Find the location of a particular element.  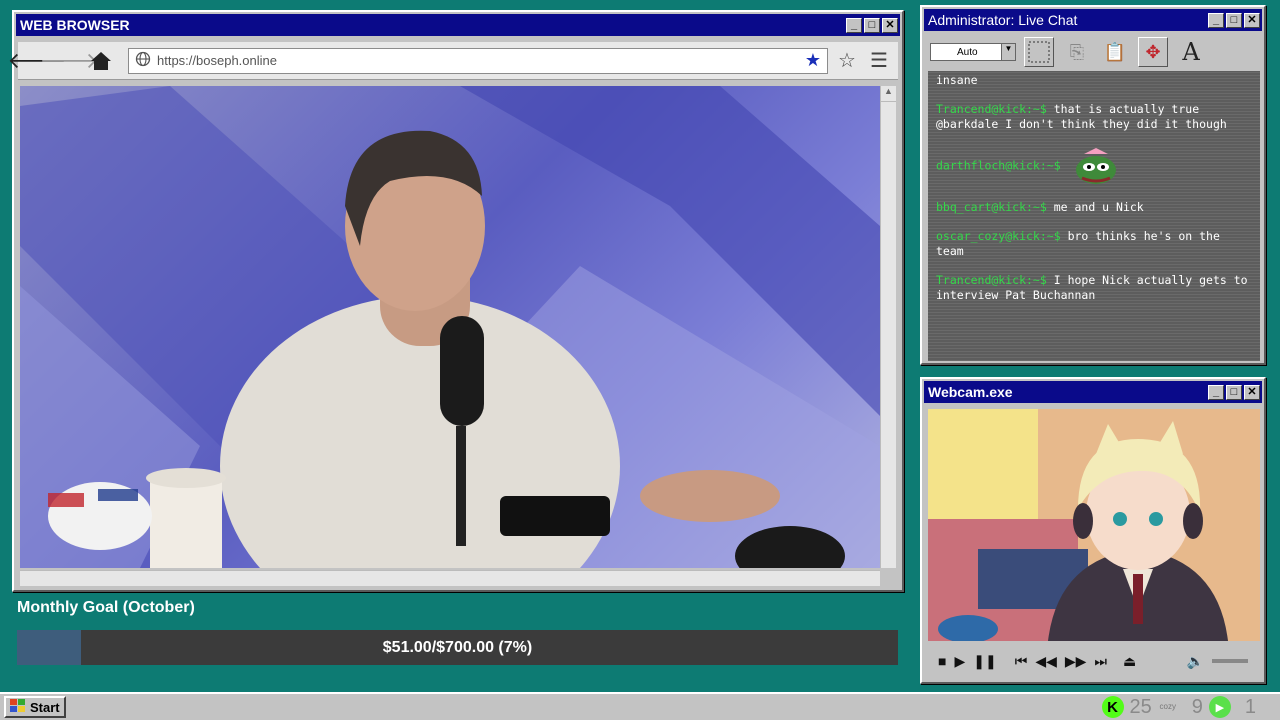

browser-navbar: 🡐 🡒 https://boseph.online ★ ☆ ☰ is located at coordinates (453, 61).